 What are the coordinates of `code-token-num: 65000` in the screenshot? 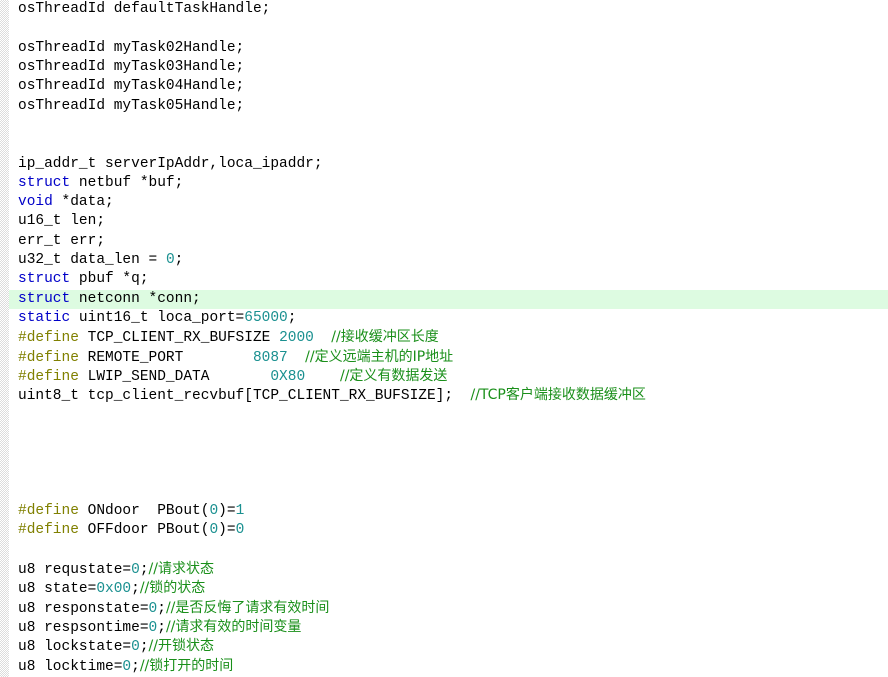 It's located at (266, 318).